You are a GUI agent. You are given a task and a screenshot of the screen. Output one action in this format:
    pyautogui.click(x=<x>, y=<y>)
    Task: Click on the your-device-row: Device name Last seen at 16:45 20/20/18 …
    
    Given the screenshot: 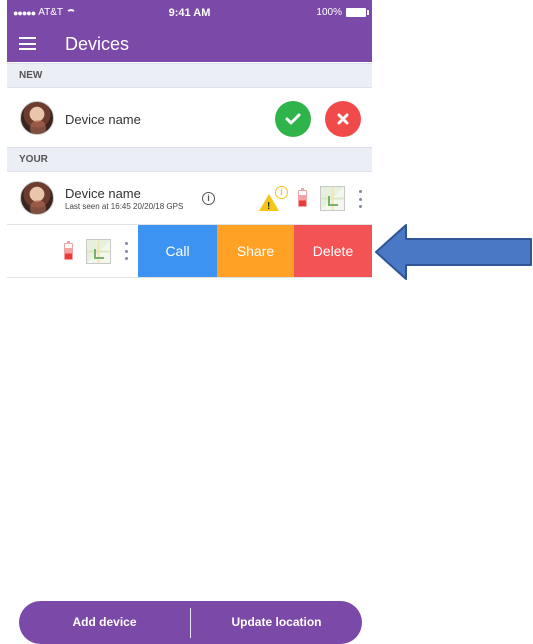 What is the action you would take?
    pyautogui.click(x=189, y=198)
    